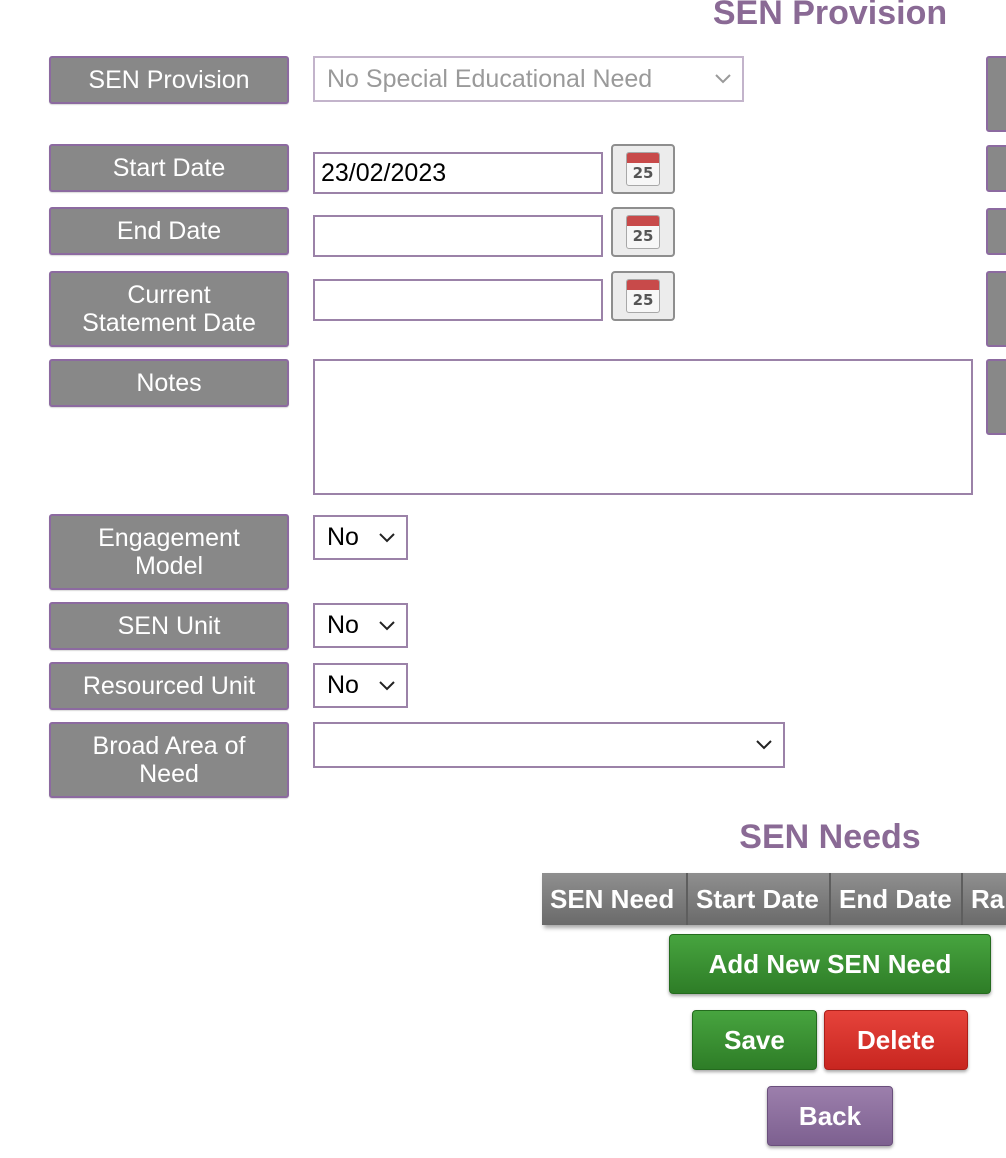  I want to click on notes-label: Notes, so click(169, 383).